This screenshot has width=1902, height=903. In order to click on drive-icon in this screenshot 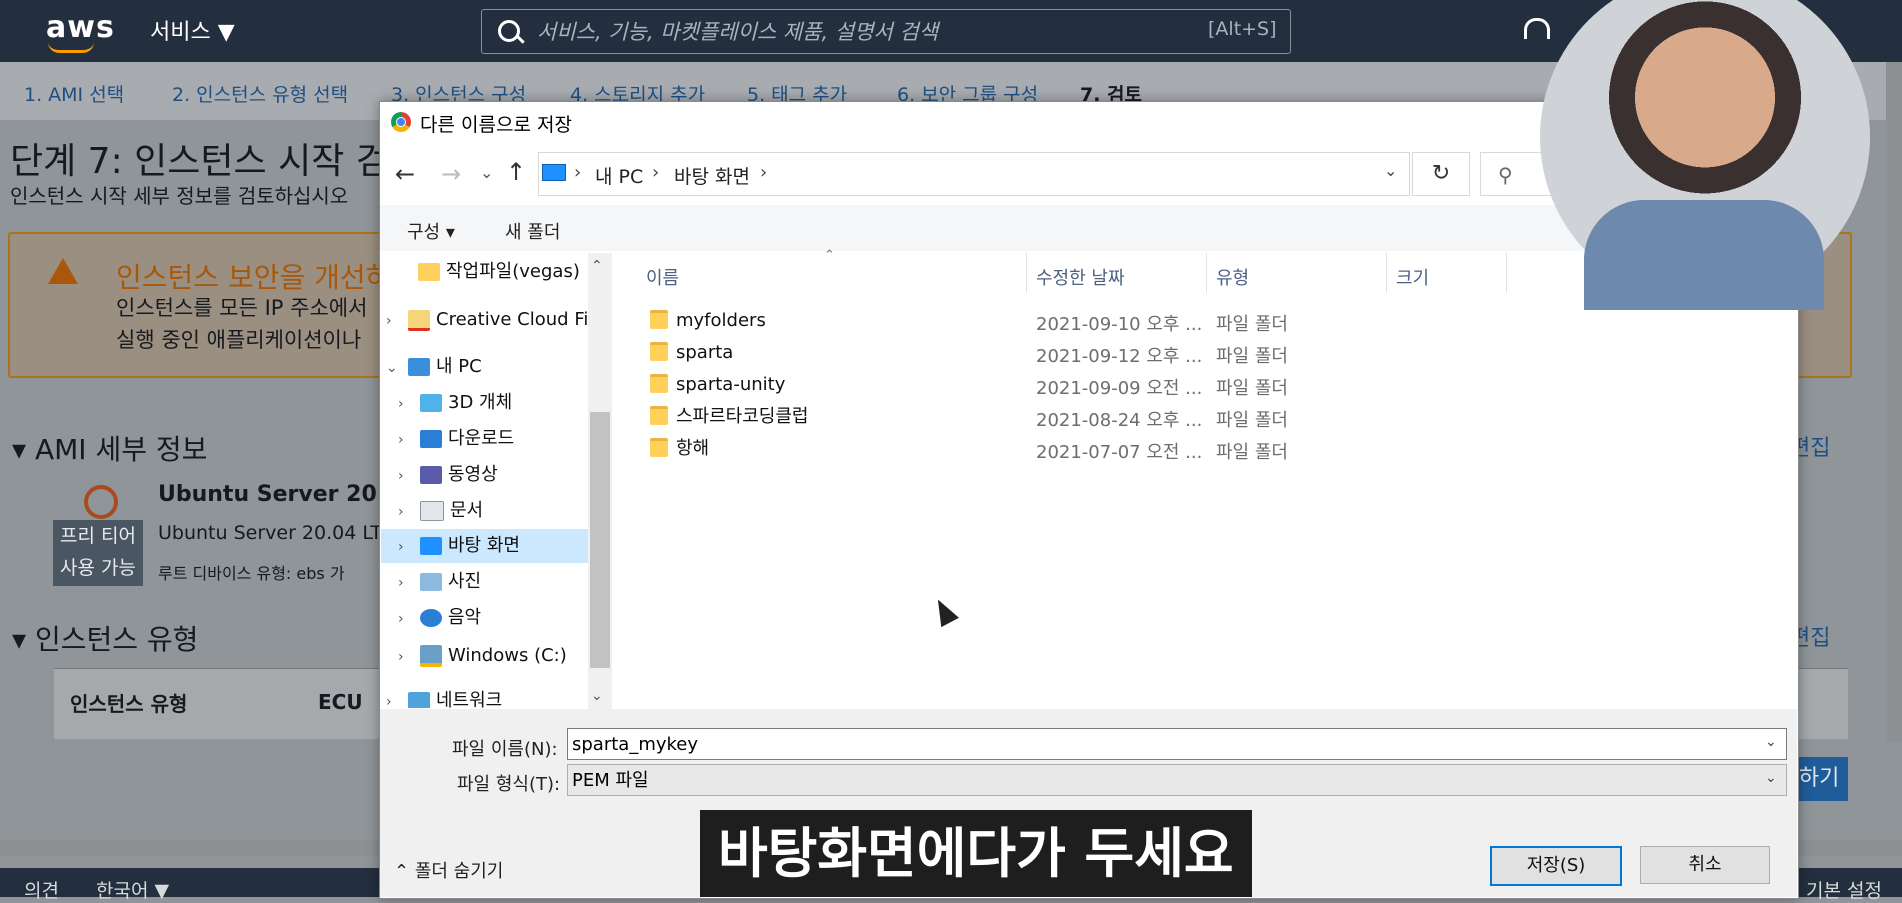, I will do `click(431, 656)`.